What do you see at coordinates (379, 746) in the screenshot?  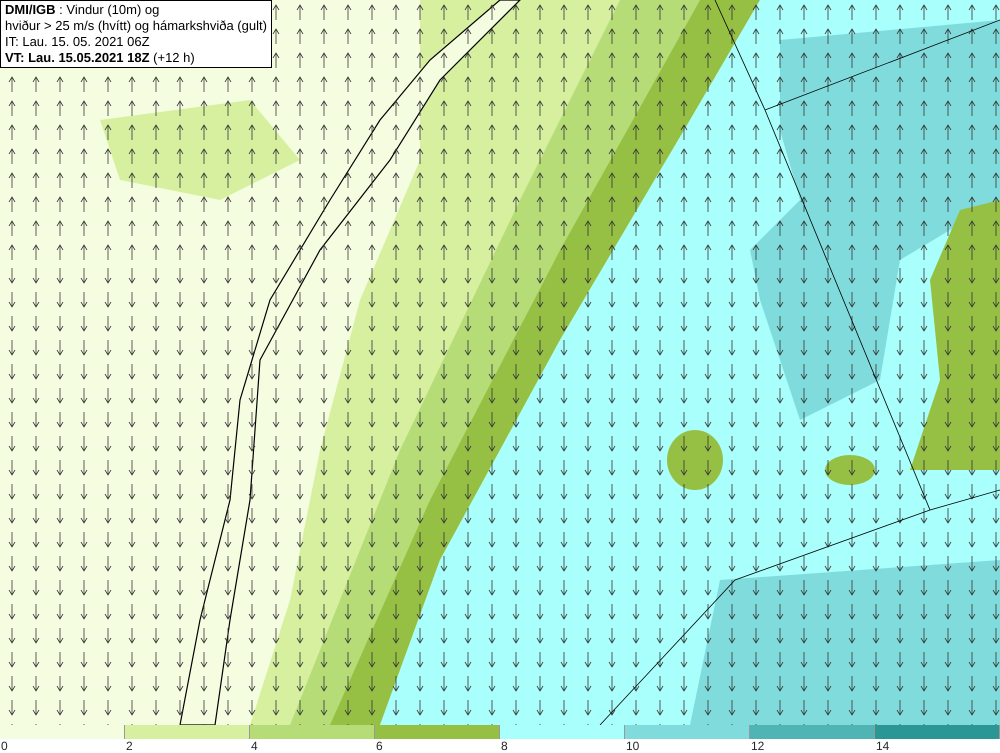 I see `legend-label: 6` at bounding box center [379, 746].